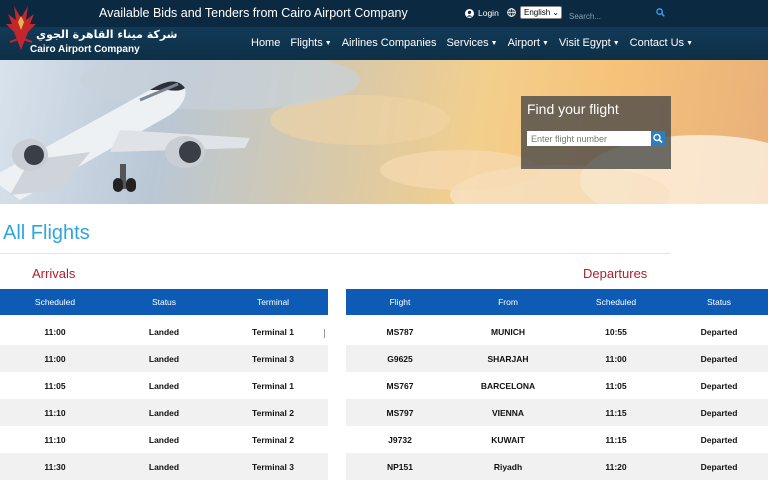  What do you see at coordinates (537, 12) in the screenshot?
I see `language-value: English` at bounding box center [537, 12].